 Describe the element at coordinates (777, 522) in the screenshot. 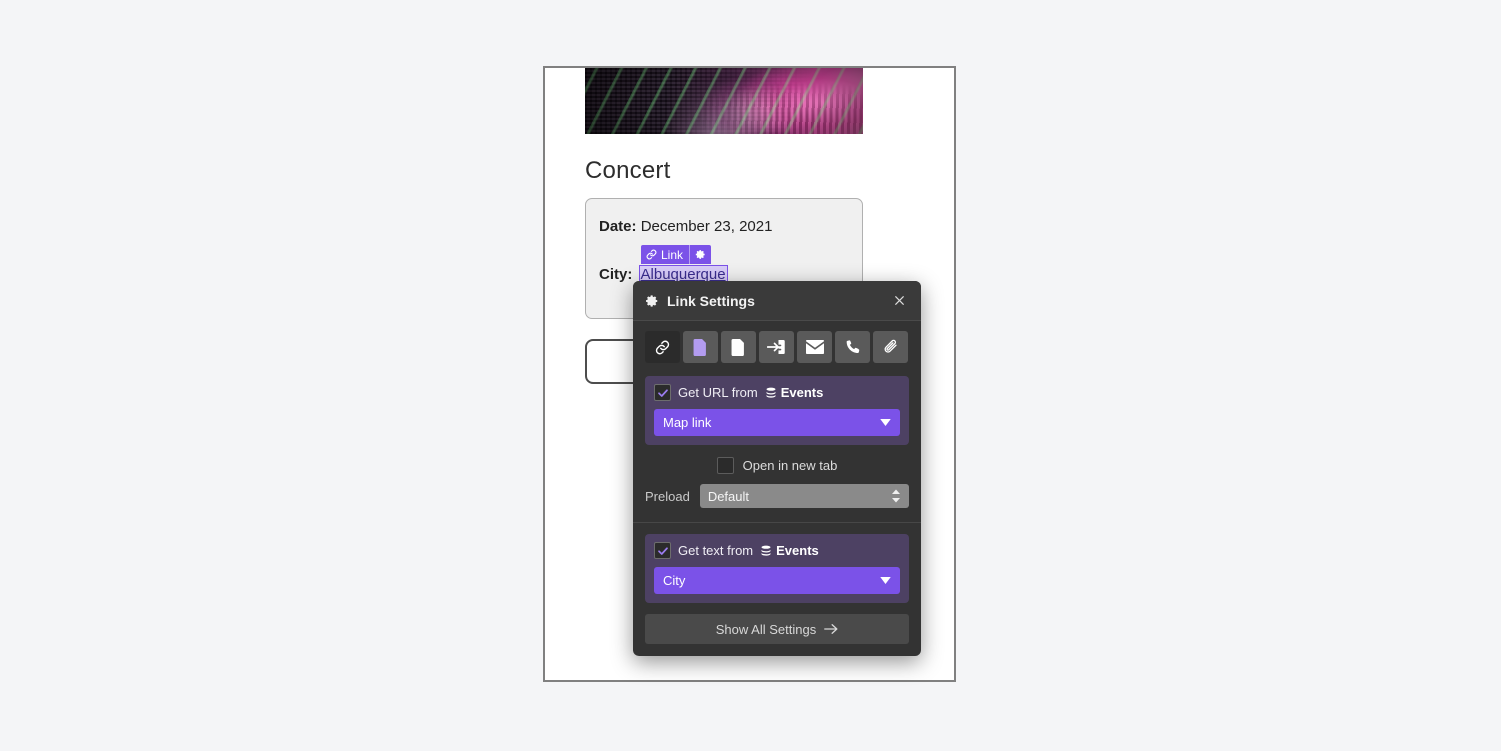

I see `dialog-divider` at that location.